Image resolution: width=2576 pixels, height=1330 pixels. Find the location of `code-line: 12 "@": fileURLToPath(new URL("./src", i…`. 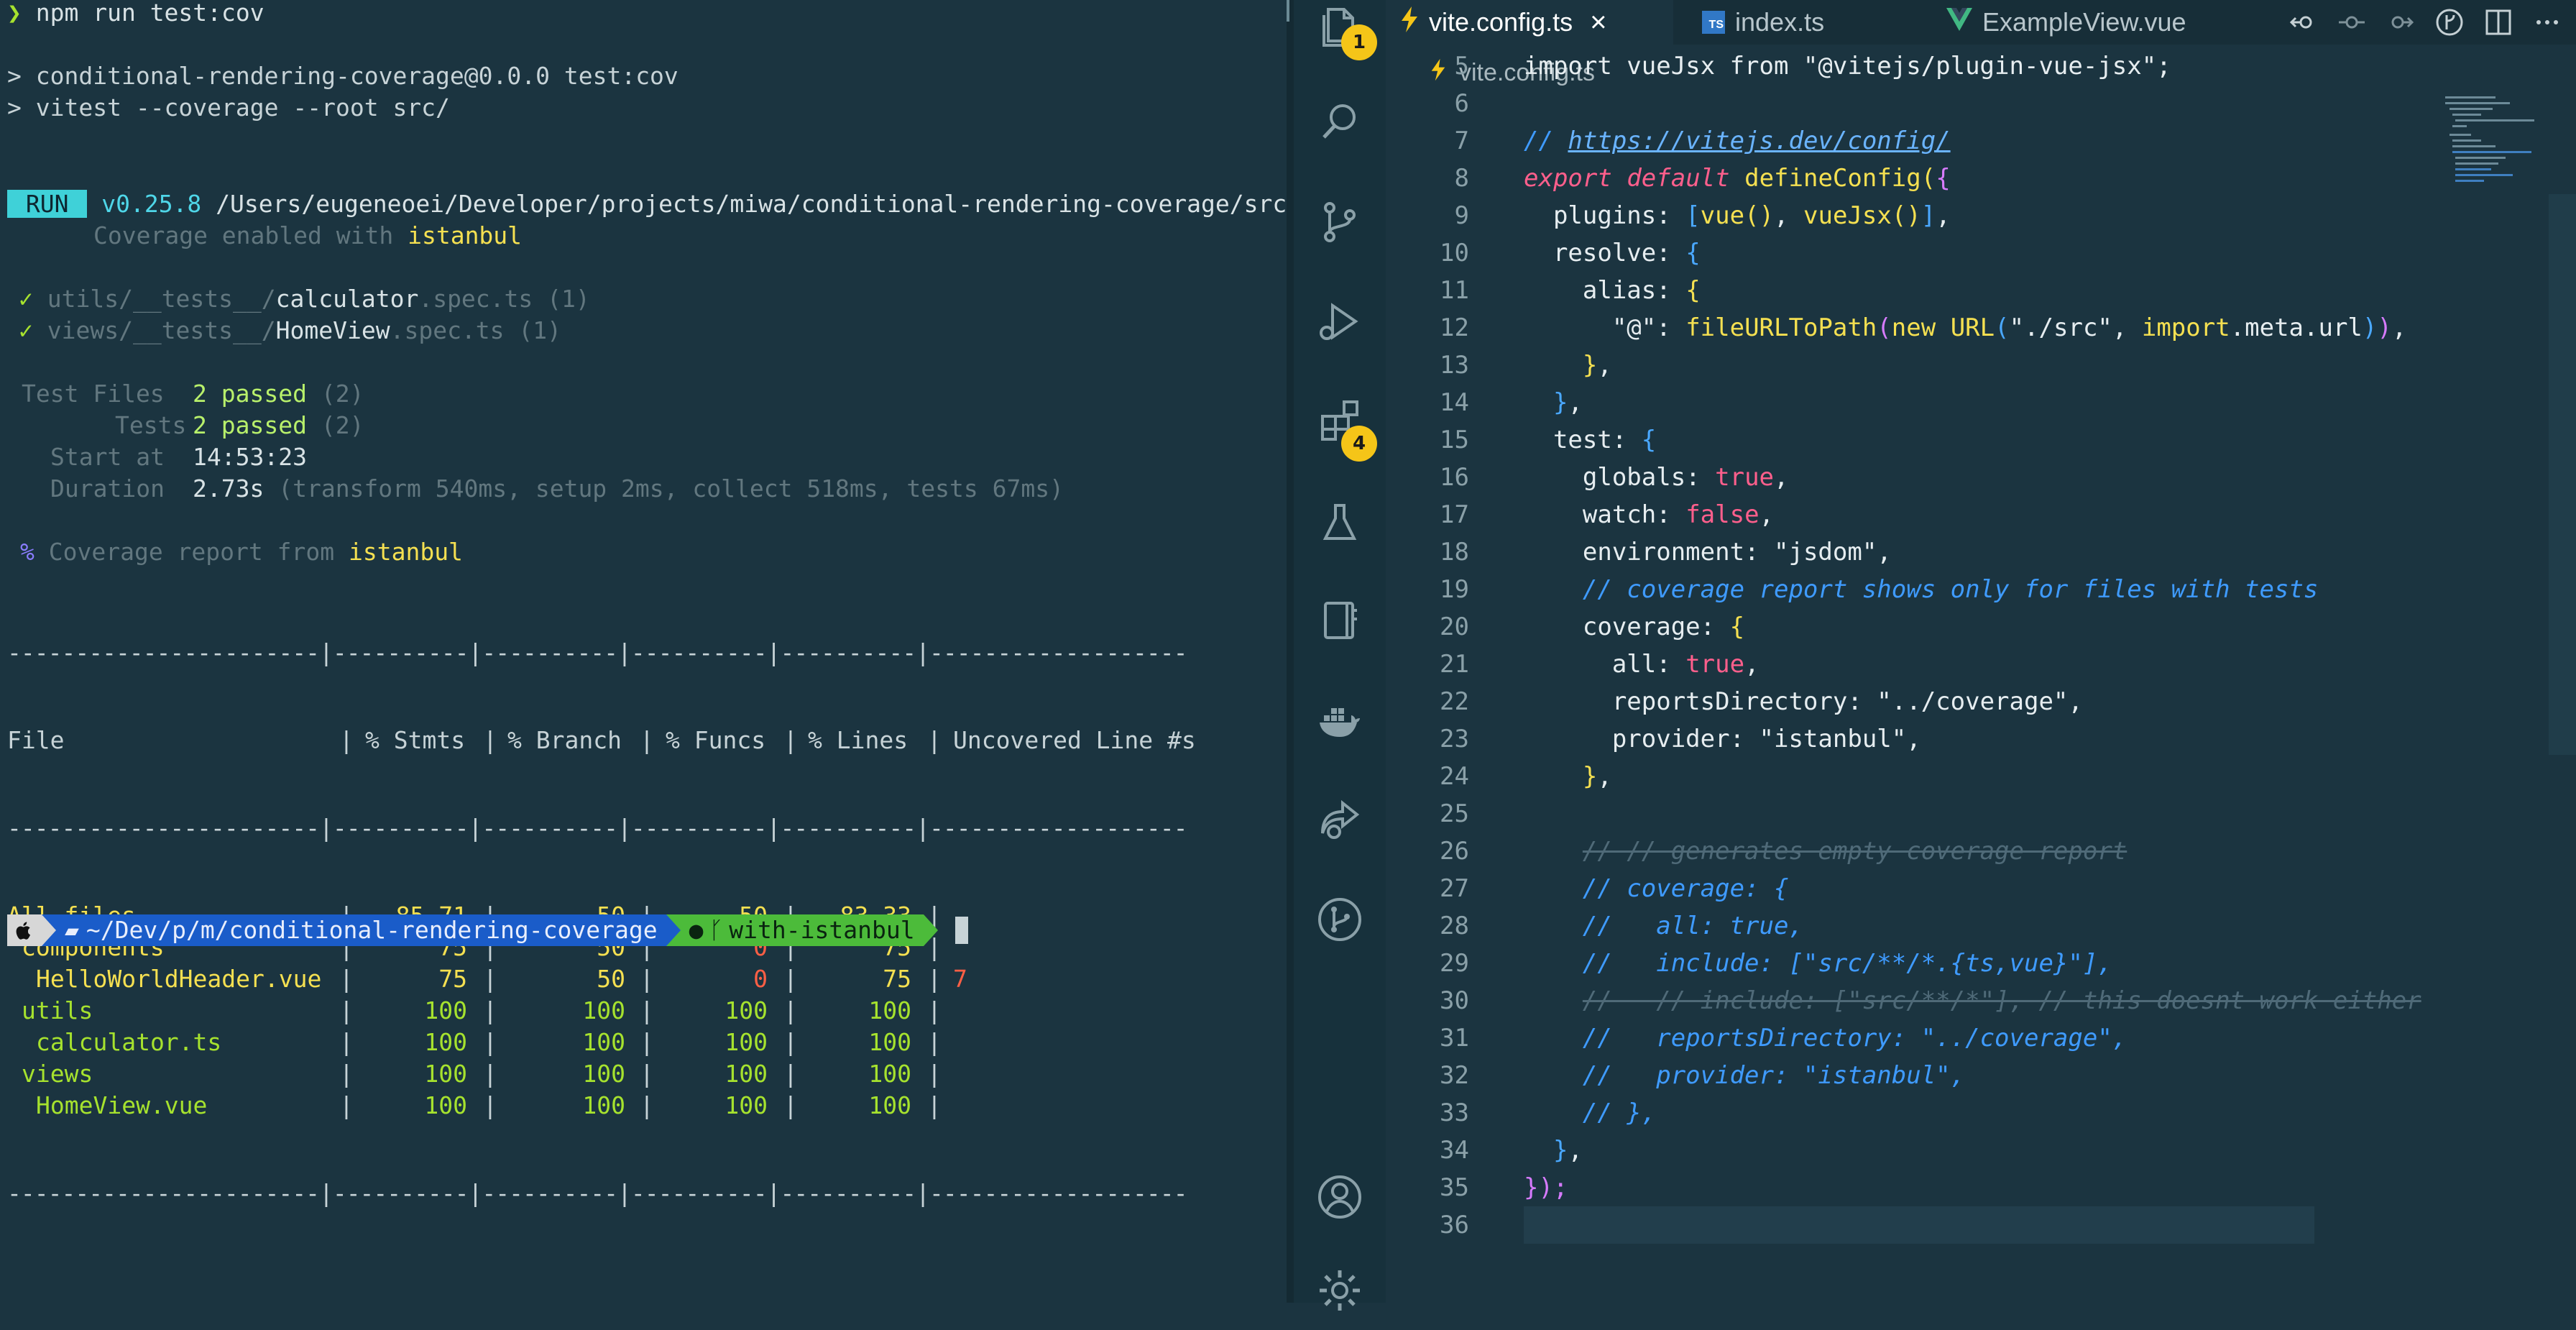

code-line: 12 "@": fileURLToPath(new URL("./src", i… is located at coordinates (1925, 328).